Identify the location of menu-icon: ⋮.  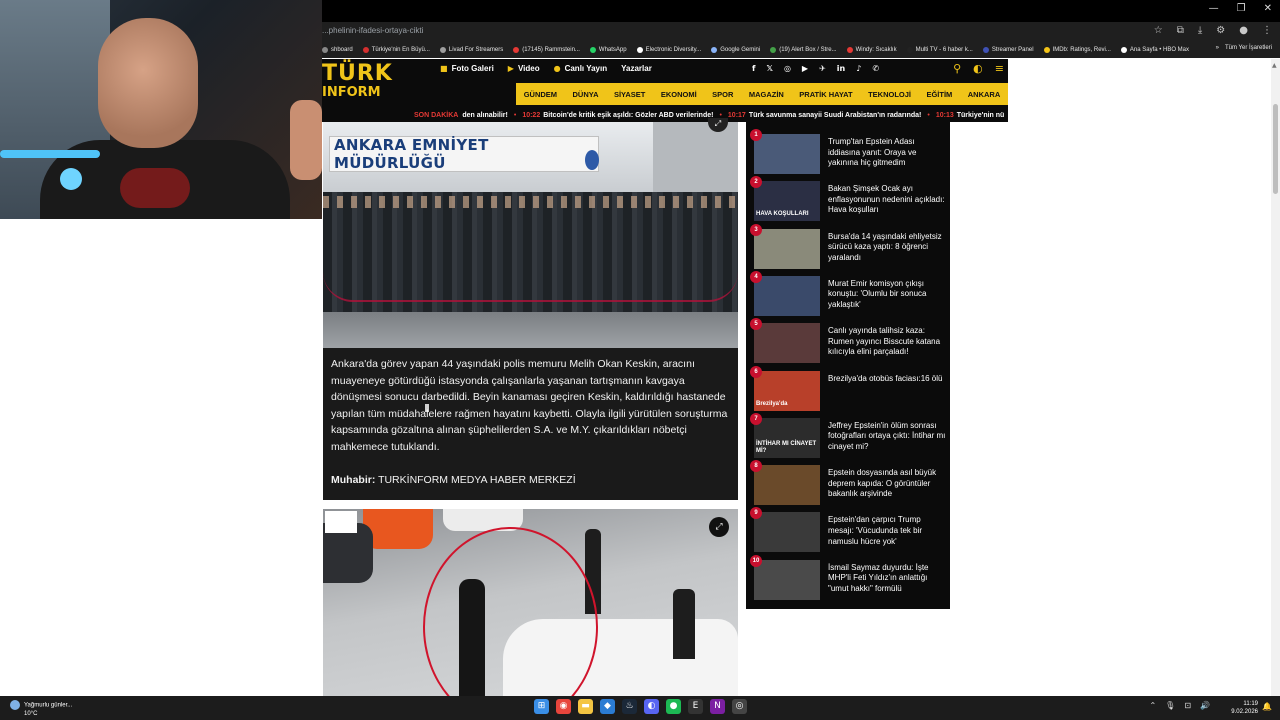
(1267, 30).